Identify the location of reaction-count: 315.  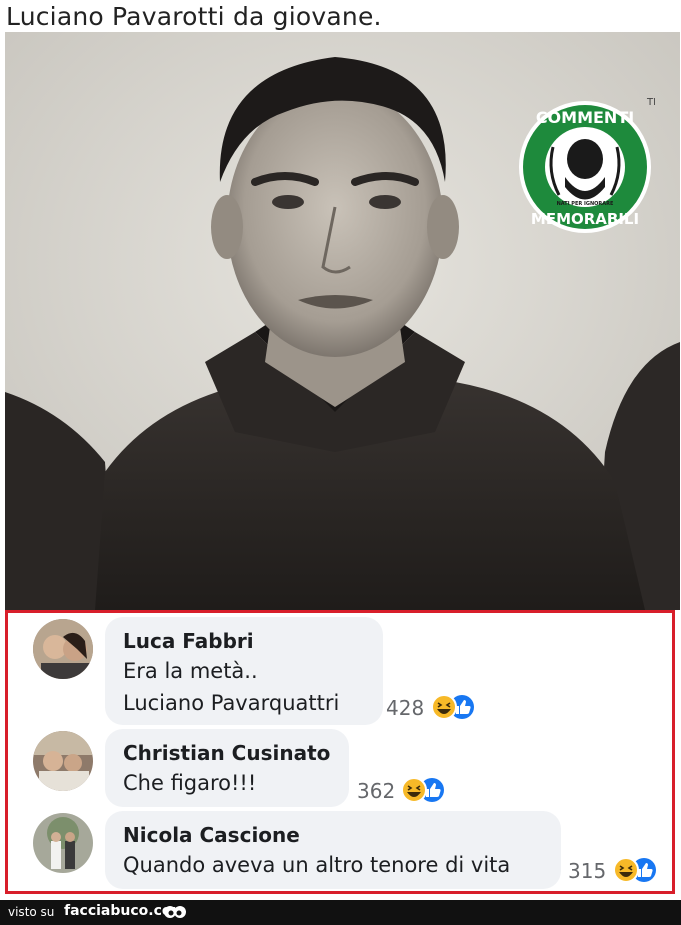
(587, 871).